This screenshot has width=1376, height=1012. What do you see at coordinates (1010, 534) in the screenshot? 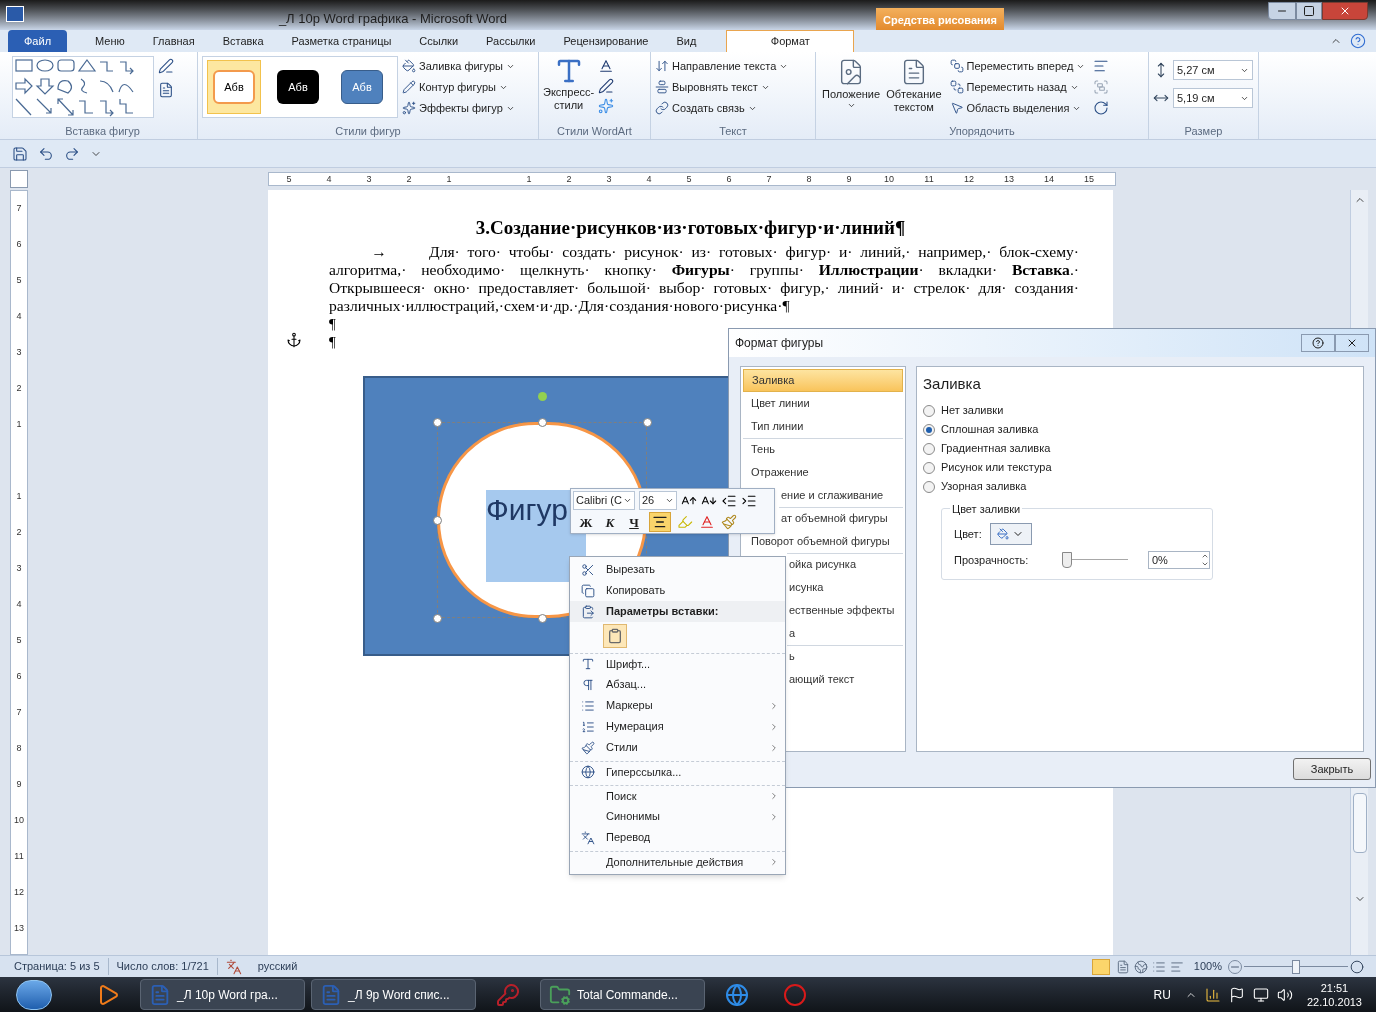
I see `color-picker-button` at bounding box center [1010, 534].